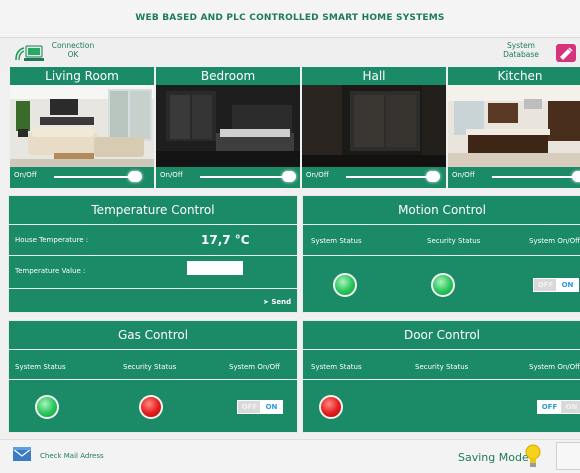  Describe the element at coordinates (521, 45) in the screenshot. I see `system-label: System` at that location.